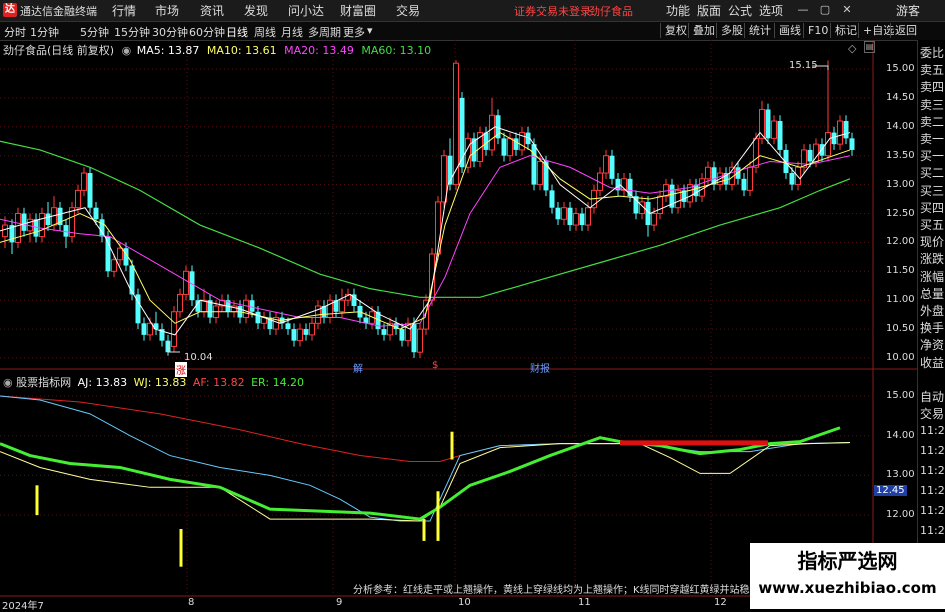  Describe the element at coordinates (803, 10) in the screenshot. I see `minimize-icon: —` at that location.